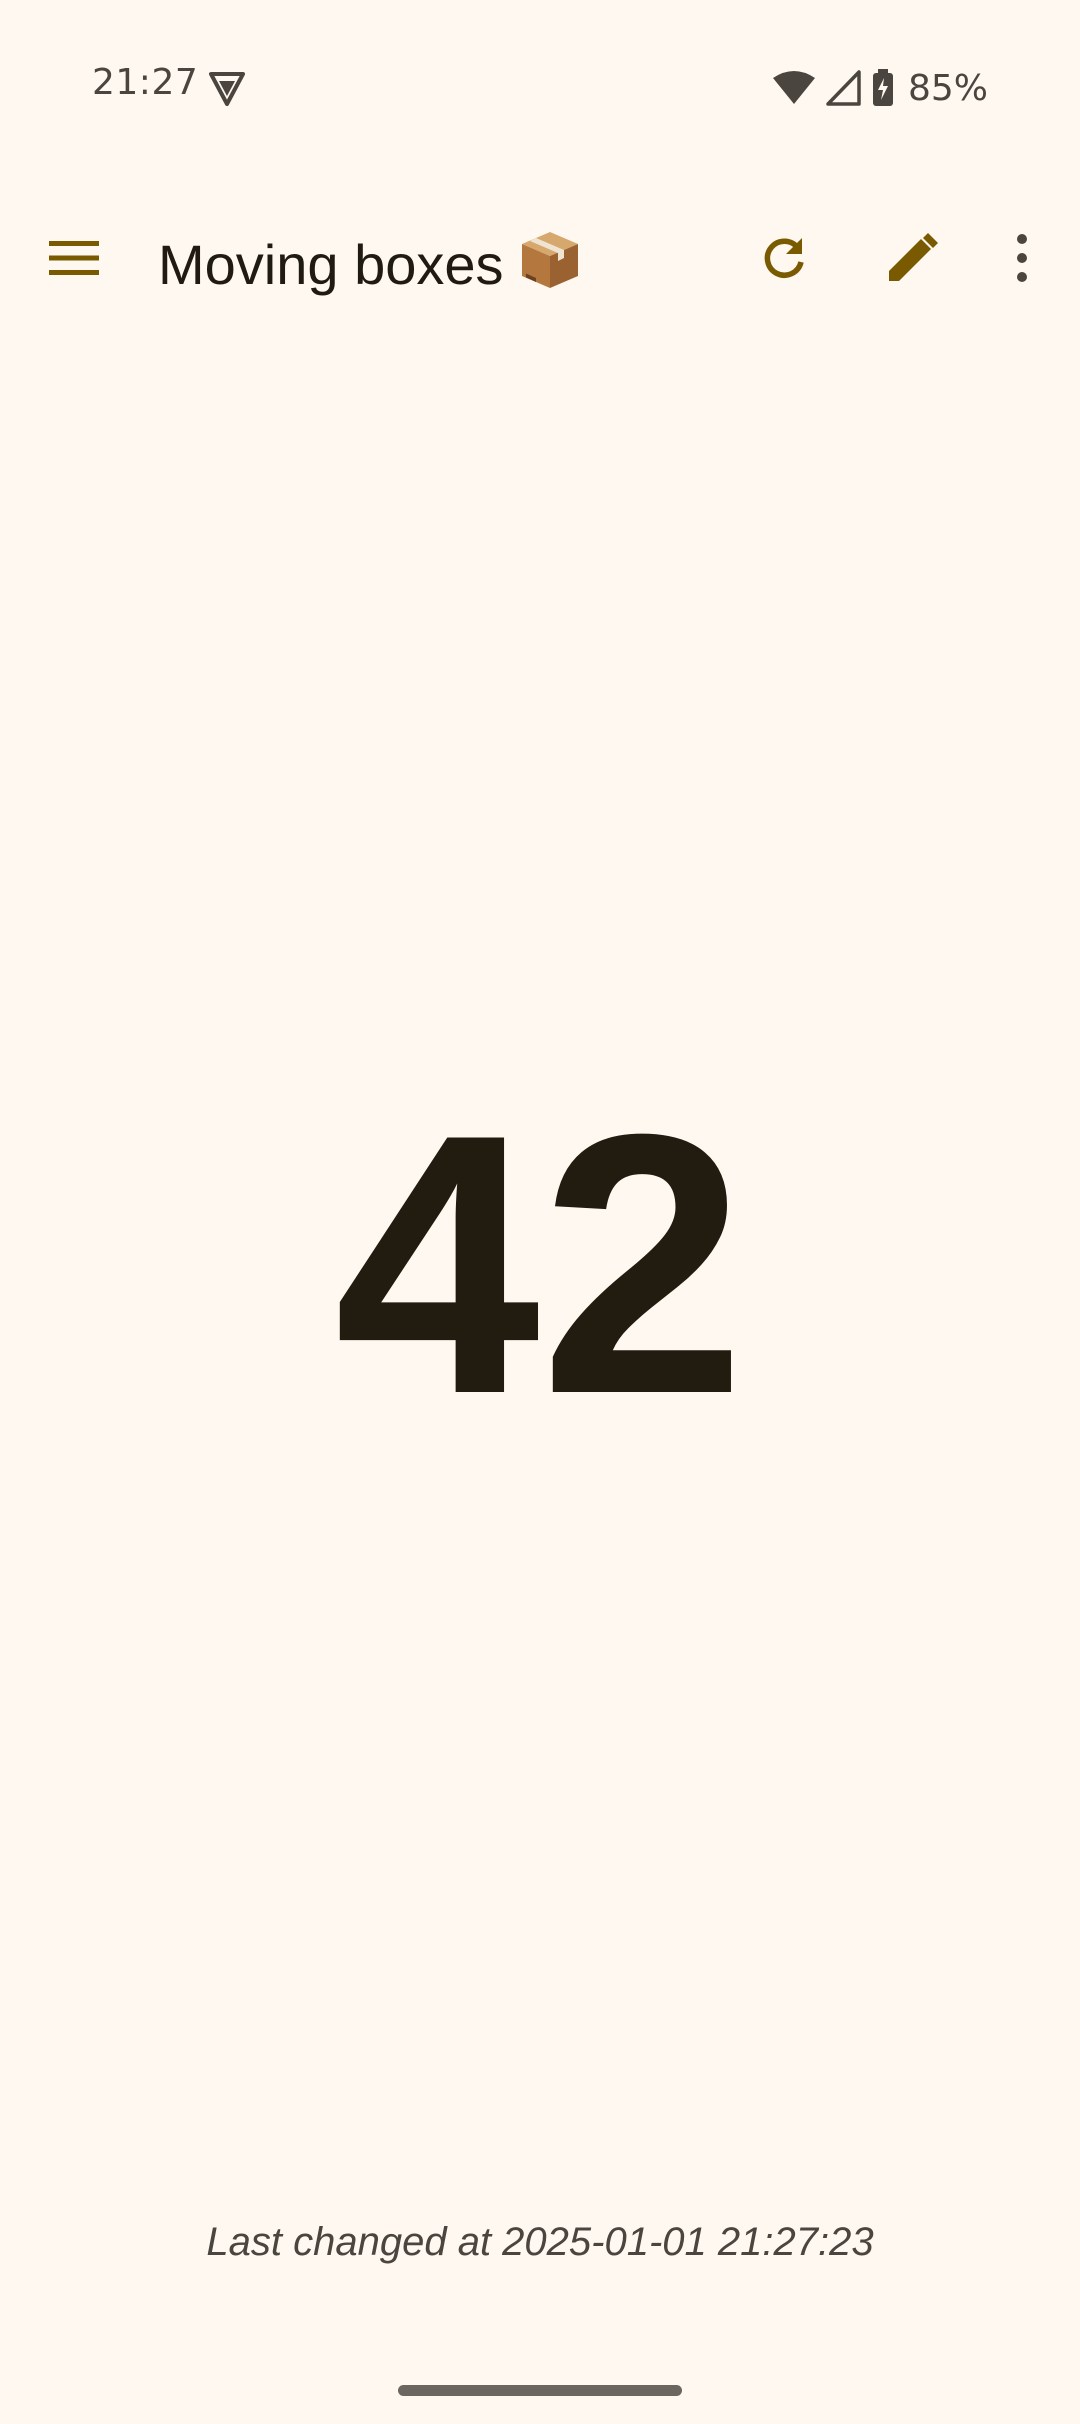 The image size is (1080, 2424). I want to click on edit-icon, so click(912, 260).